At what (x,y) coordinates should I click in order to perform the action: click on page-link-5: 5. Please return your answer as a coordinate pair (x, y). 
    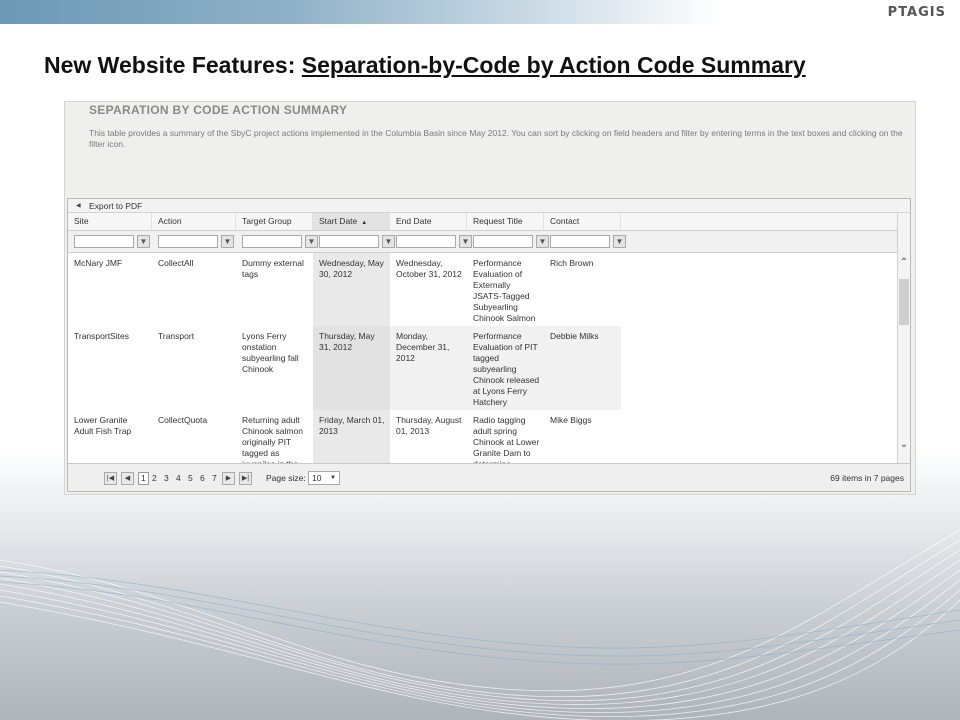
    Looking at the image, I should click on (190, 478).